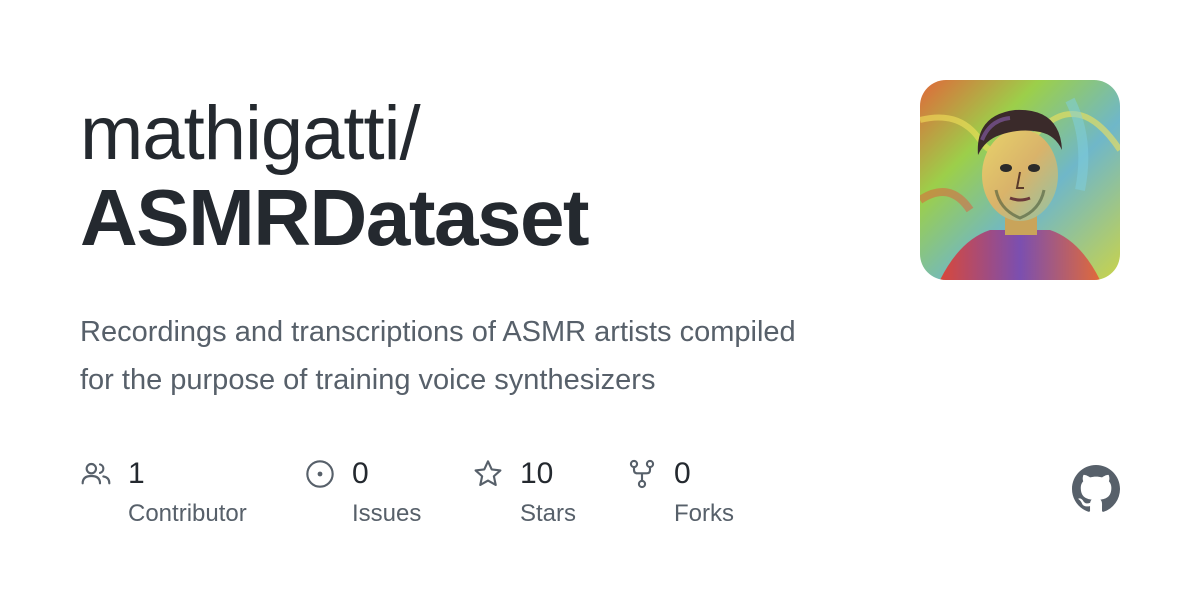 This screenshot has width=1200, height=600. What do you see at coordinates (387, 513) in the screenshot?
I see `issues-label: Issues` at bounding box center [387, 513].